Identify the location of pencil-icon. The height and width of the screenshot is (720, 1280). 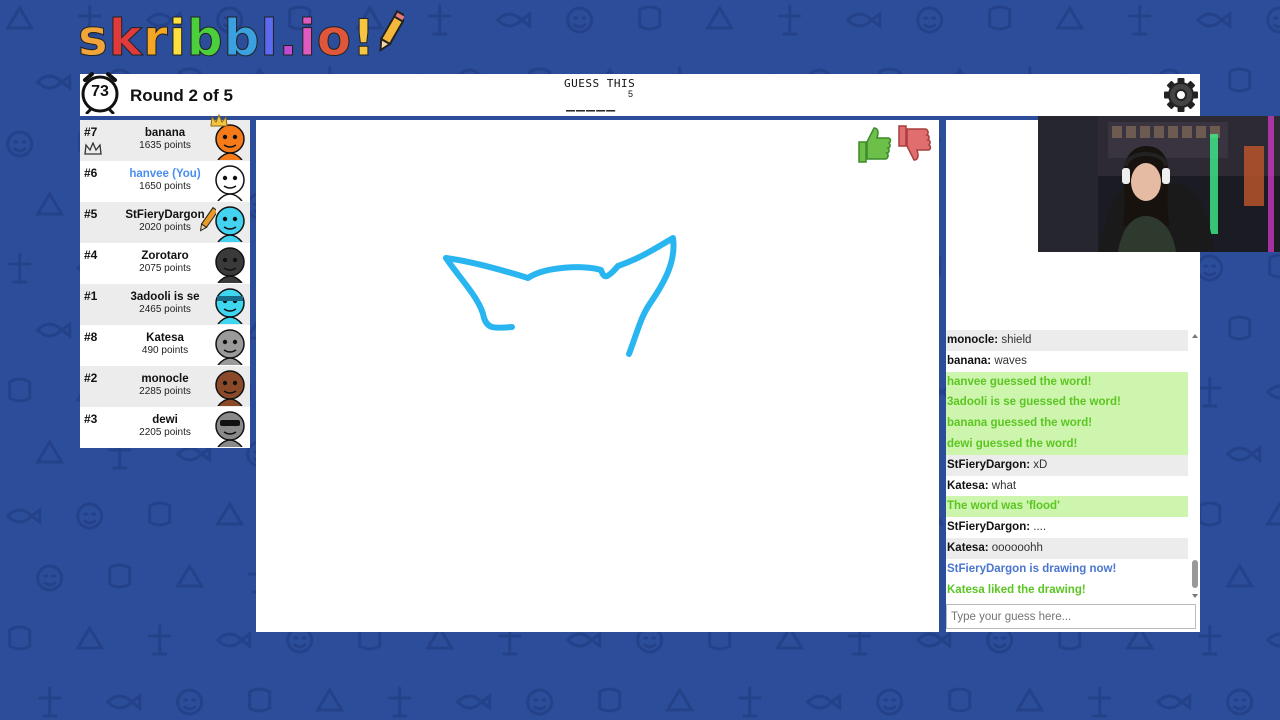
(393, 31).